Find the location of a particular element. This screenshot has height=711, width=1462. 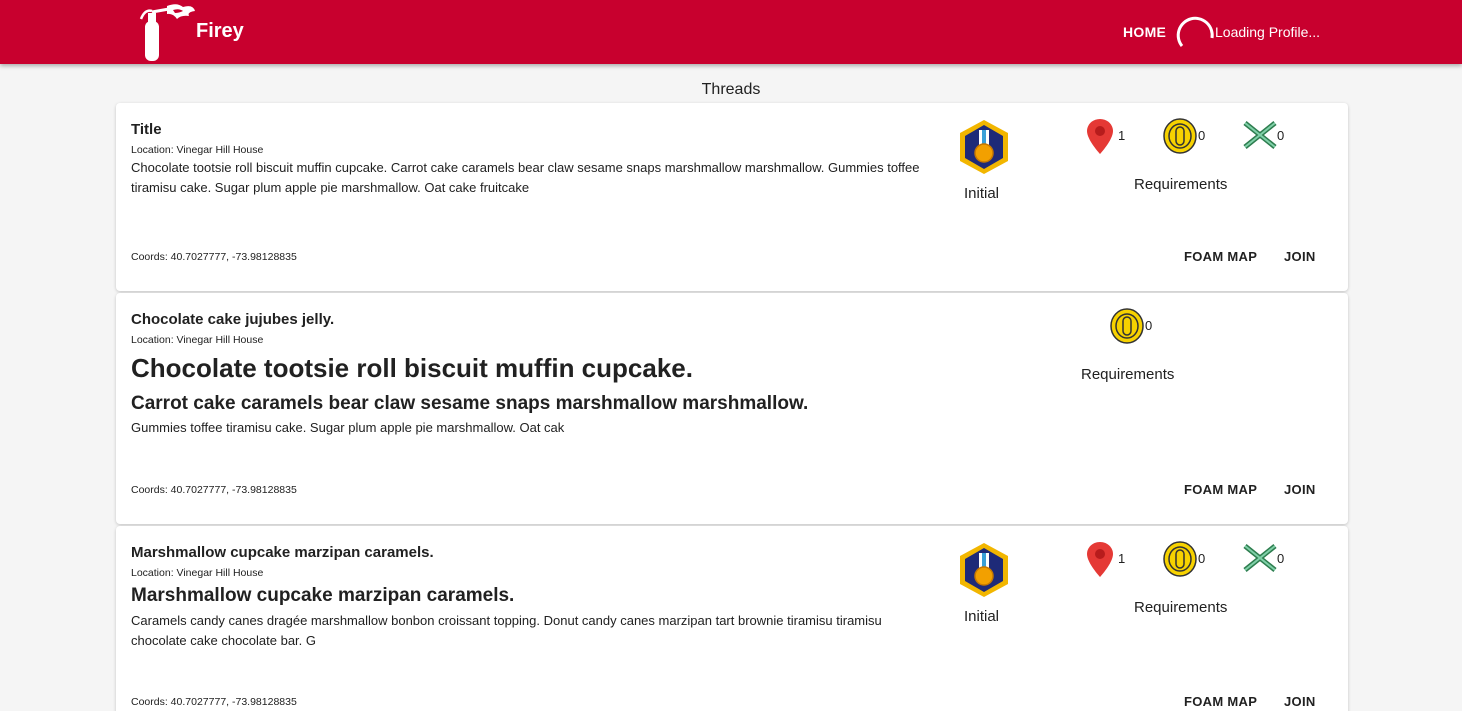

page-title: Threads is located at coordinates (731, 89).